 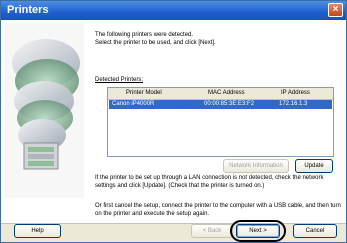 I want to click on title-bar: Printers ×, so click(x=173, y=10).